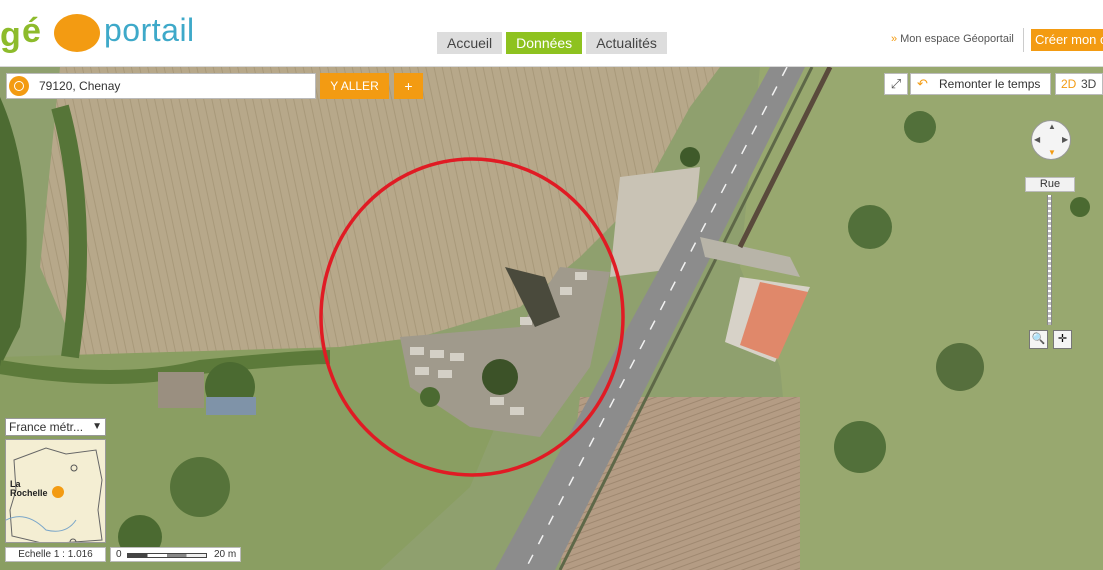 This screenshot has height=570, width=1103. I want to click on view-mode-toggle: 2D 3D, so click(1079, 84).